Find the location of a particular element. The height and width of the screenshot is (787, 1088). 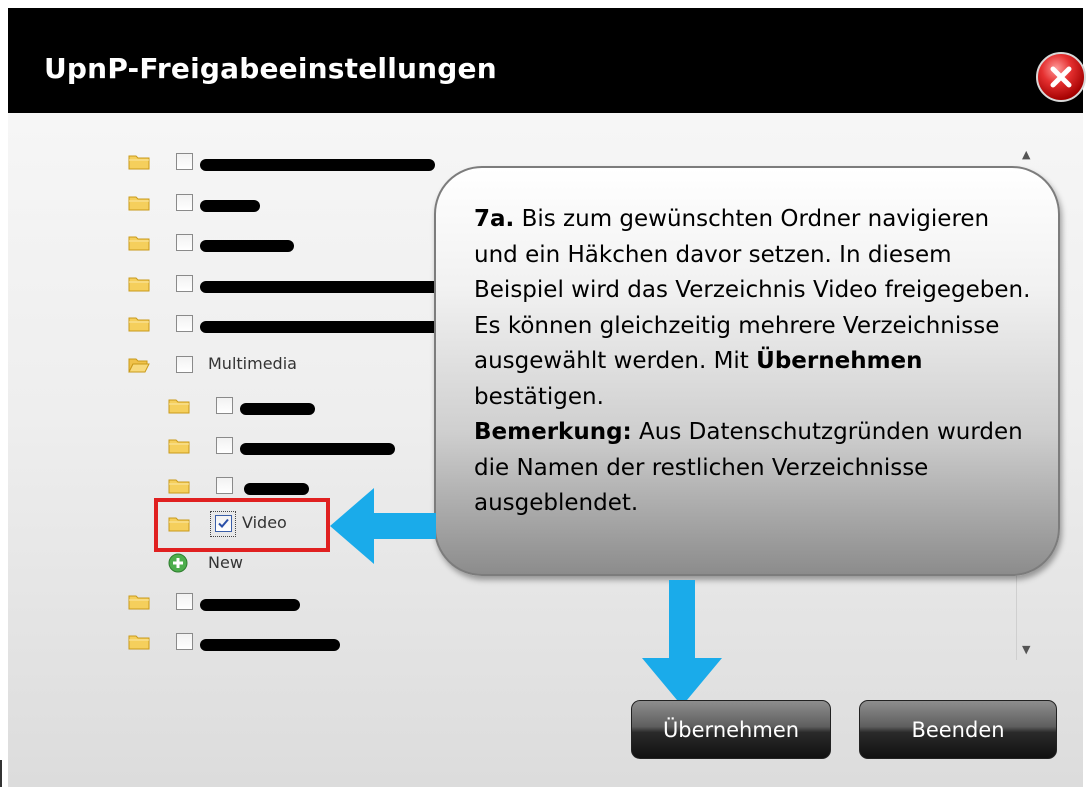

scroll-up-icon: ▲ is located at coordinates (1026, 154).